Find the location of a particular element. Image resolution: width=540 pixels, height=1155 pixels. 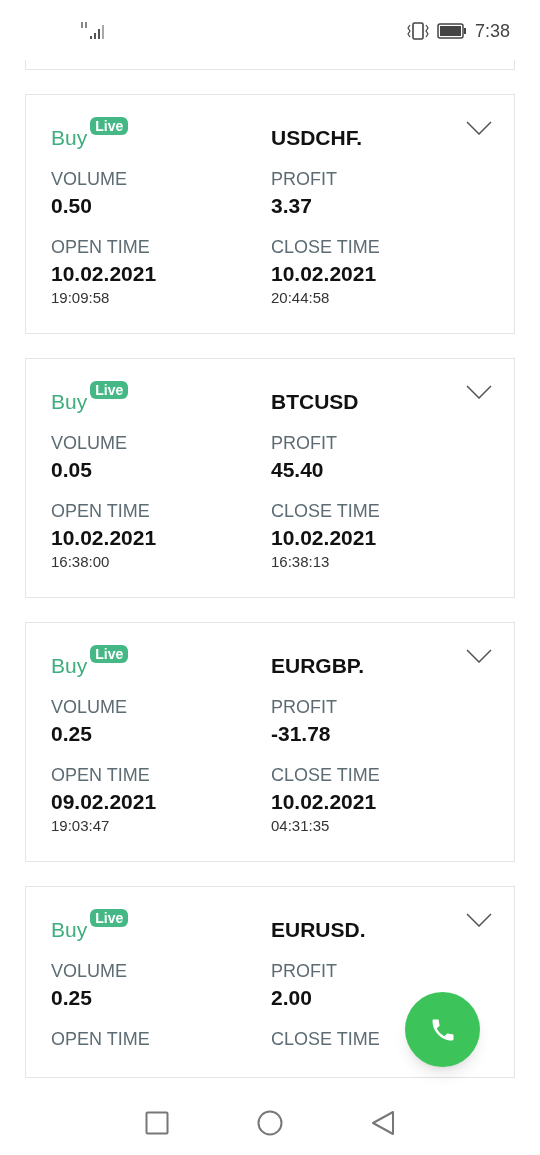

field-value: -31.78 is located at coordinates (301, 734).